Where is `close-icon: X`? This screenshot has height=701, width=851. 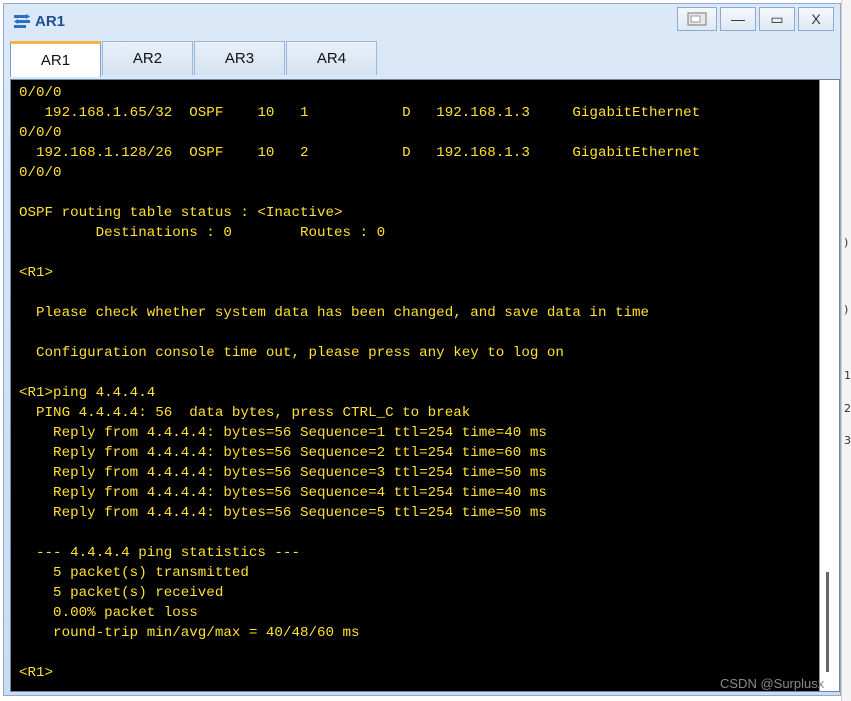
close-icon: X is located at coordinates (816, 19).